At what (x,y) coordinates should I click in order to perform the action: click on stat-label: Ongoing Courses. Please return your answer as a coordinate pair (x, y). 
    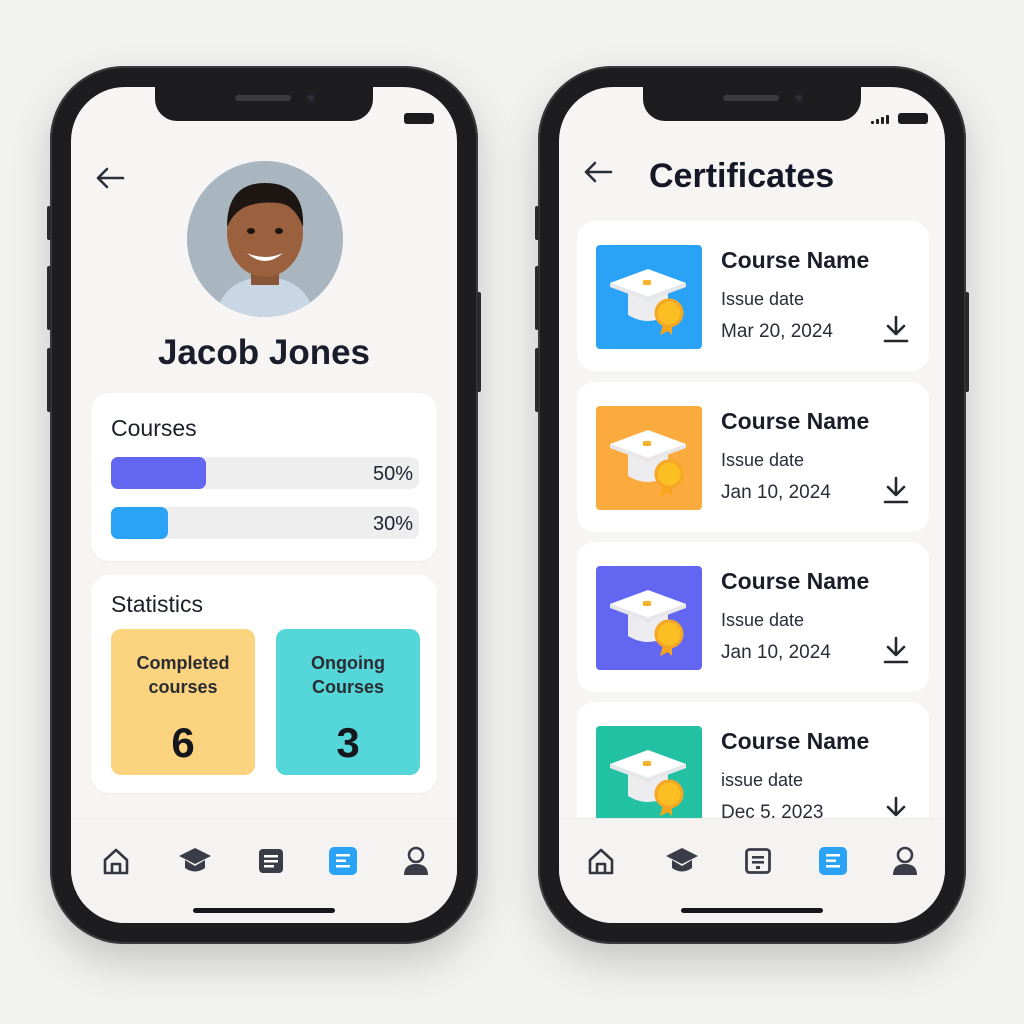
    Looking at the image, I should click on (348, 675).